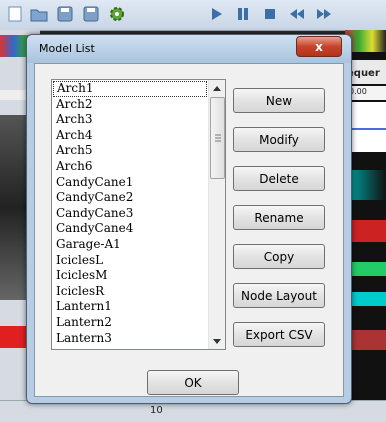  Describe the element at coordinates (130, 323) in the screenshot. I see `list-item: Lantern2` at that location.